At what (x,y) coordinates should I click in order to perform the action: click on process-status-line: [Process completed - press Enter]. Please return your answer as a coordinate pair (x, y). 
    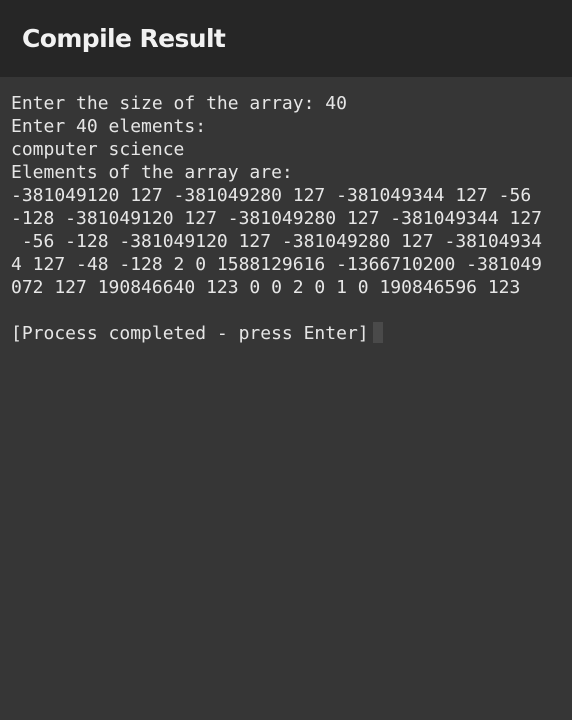
    Looking at the image, I should click on (286, 333).